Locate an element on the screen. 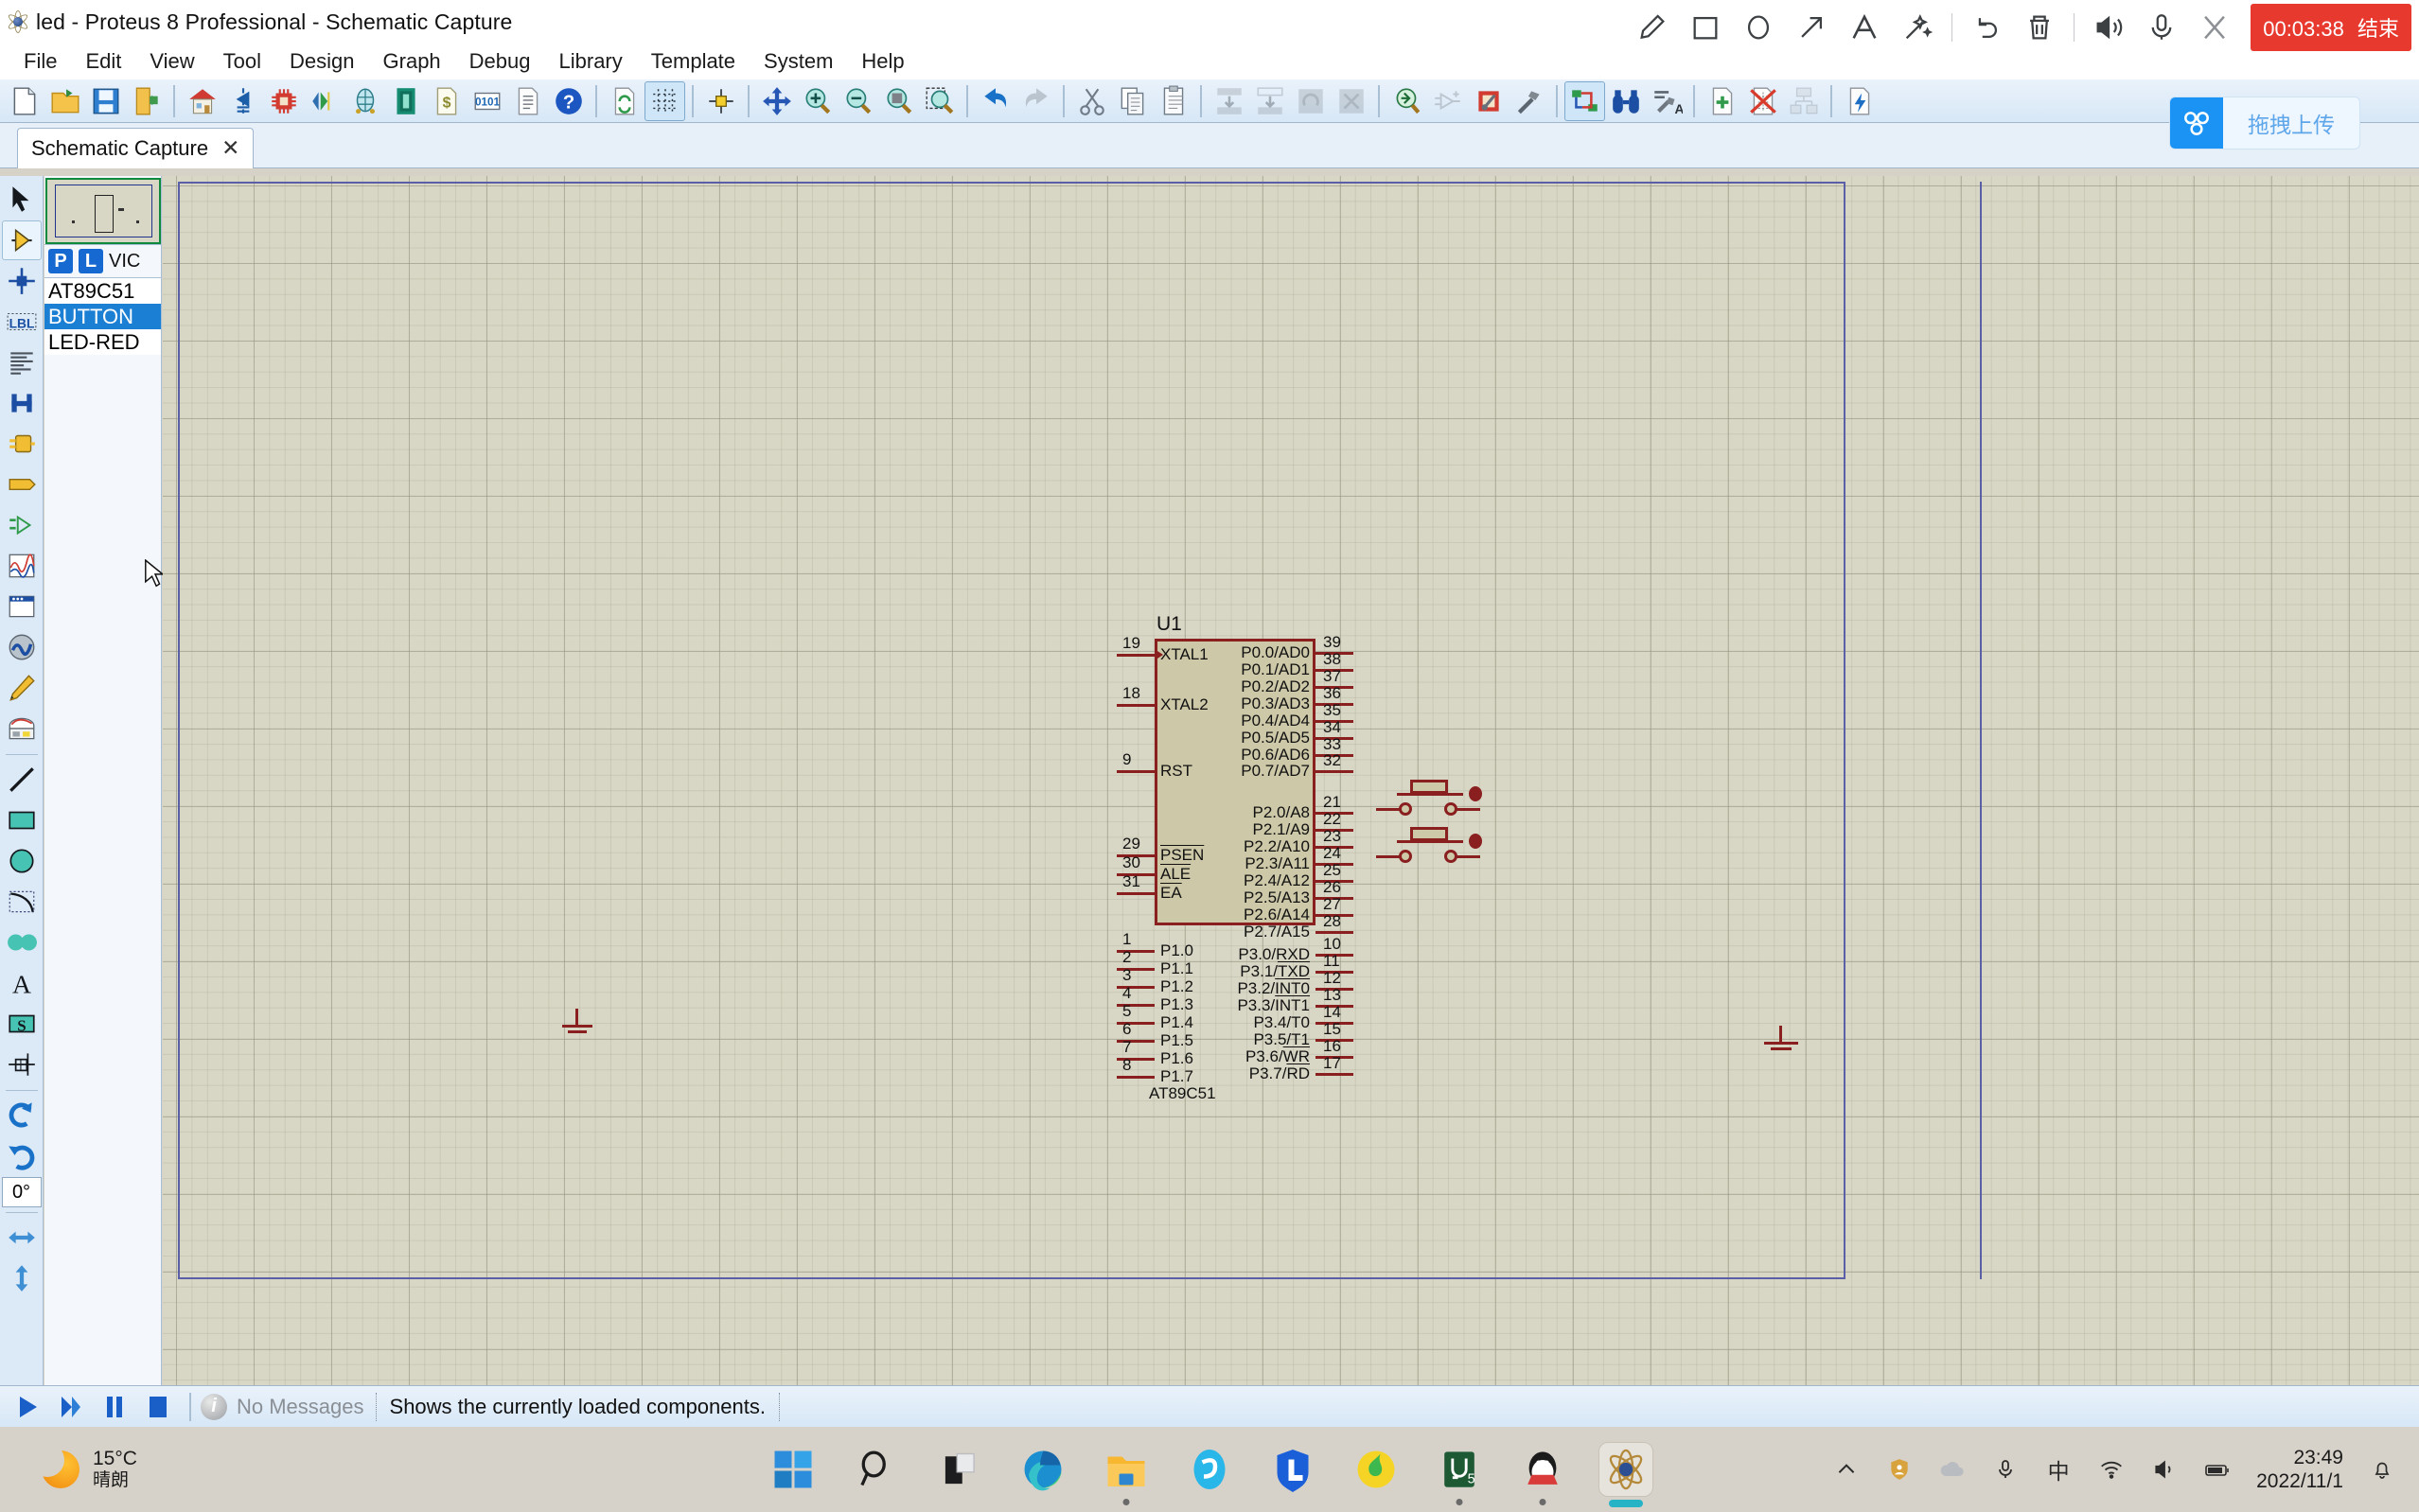  text-script-tool is located at coordinates (22, 362).